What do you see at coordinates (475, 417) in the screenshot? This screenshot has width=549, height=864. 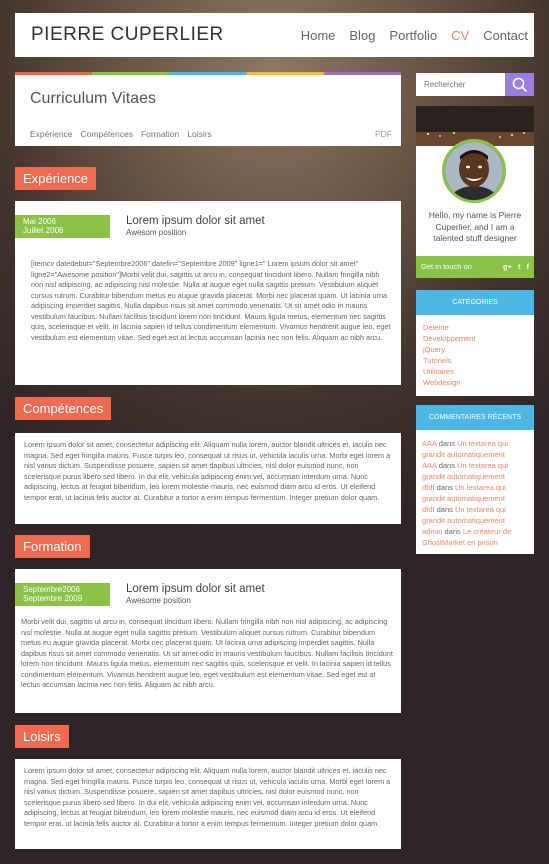 I see `widget-title: COMMENTAIRES RÉCENTS` at bounding box center [475, 417].